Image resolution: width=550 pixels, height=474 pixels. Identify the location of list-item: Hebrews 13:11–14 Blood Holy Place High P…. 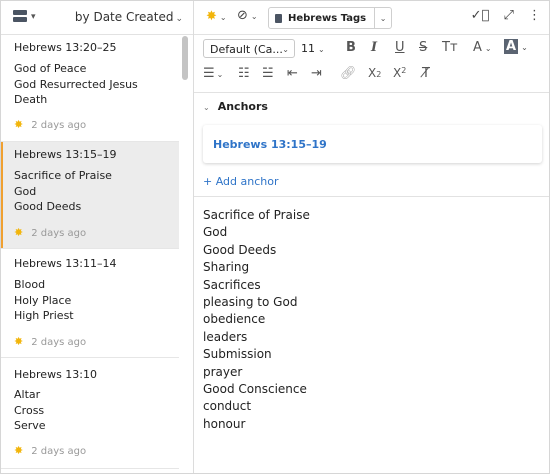
(90, 304).